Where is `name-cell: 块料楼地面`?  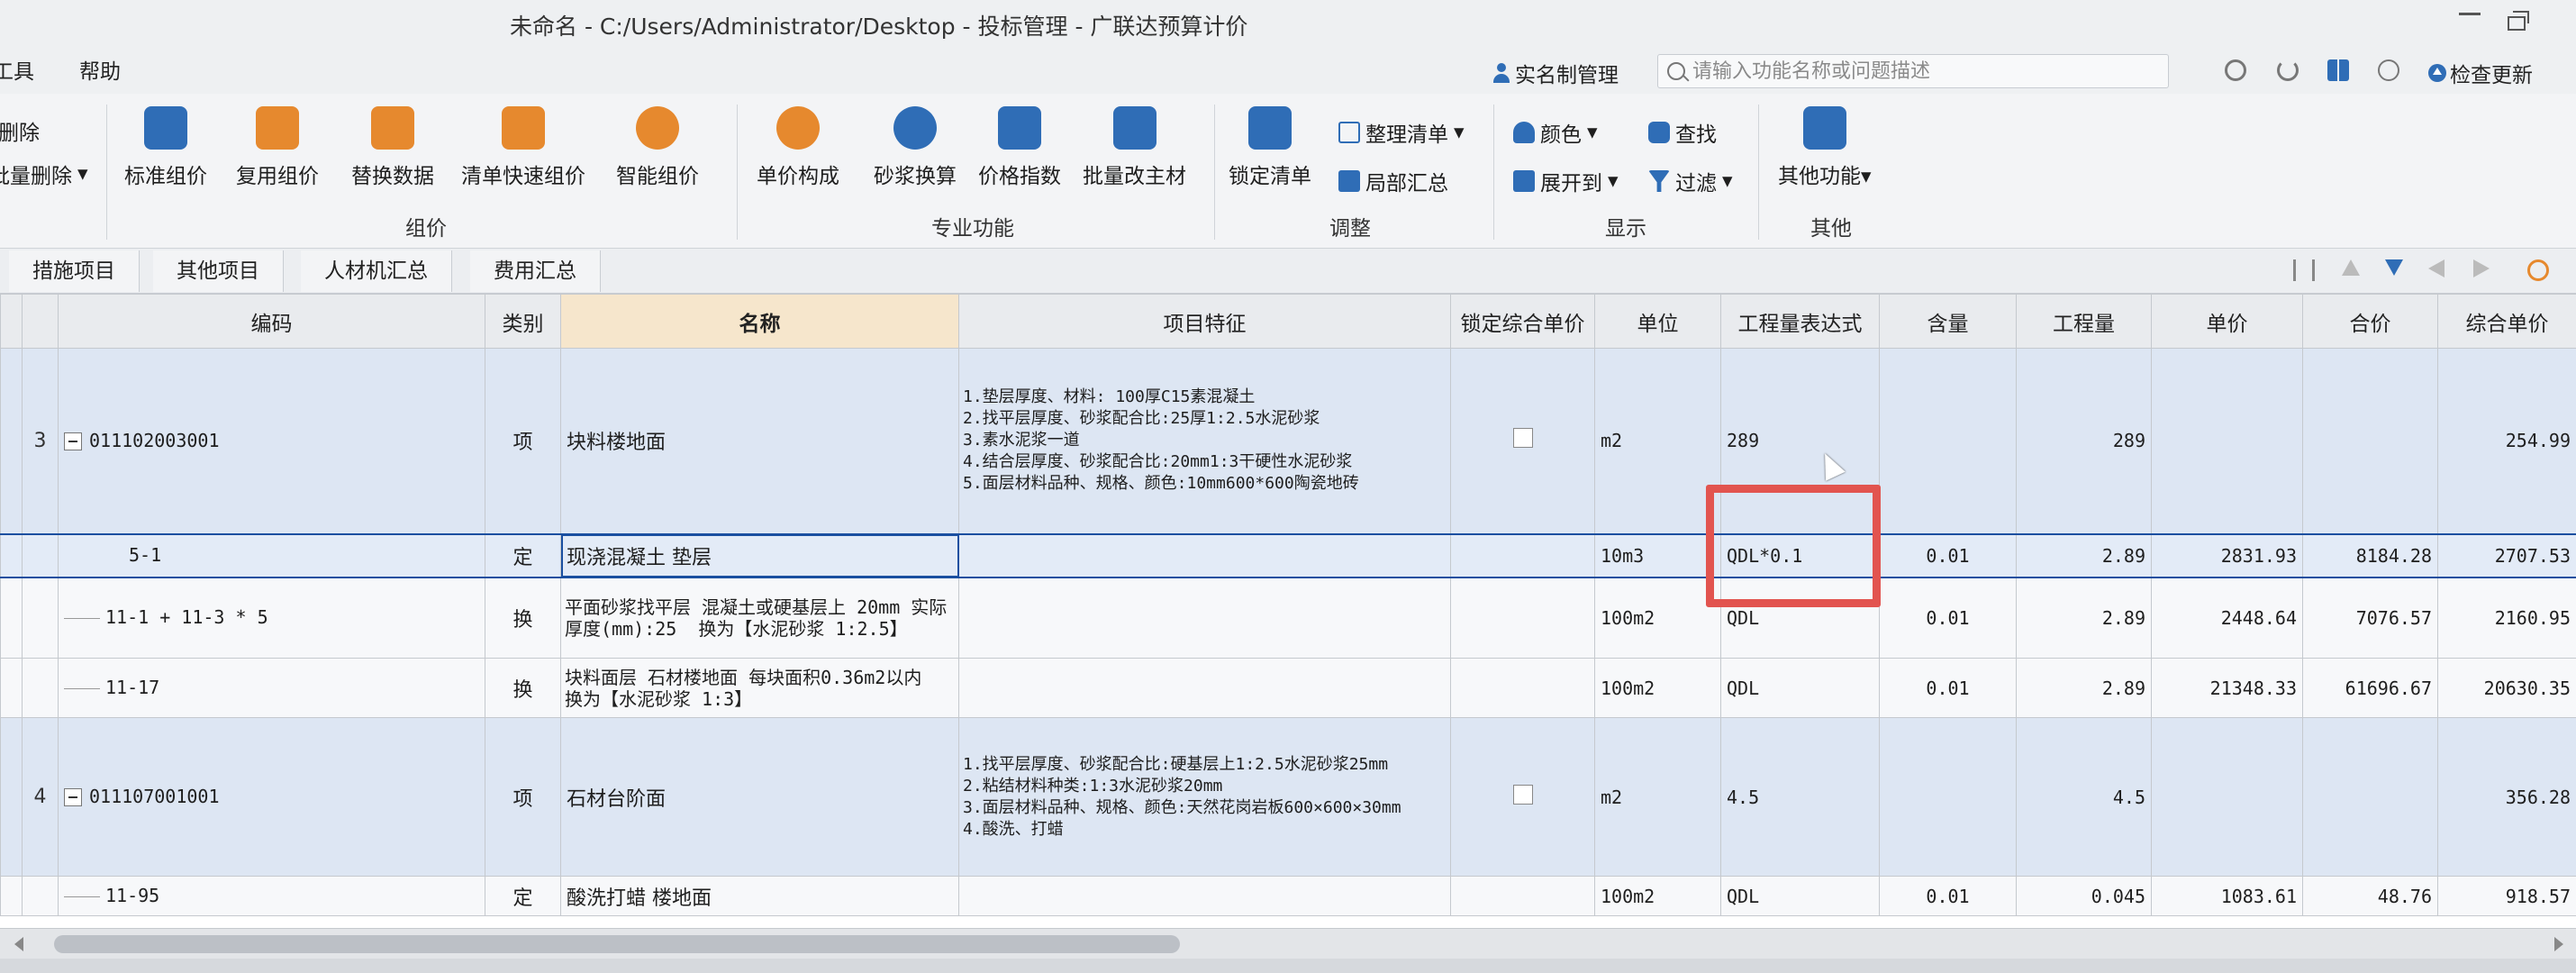
name-cell: 块料楼地面 is located at coordinates (759, 441).